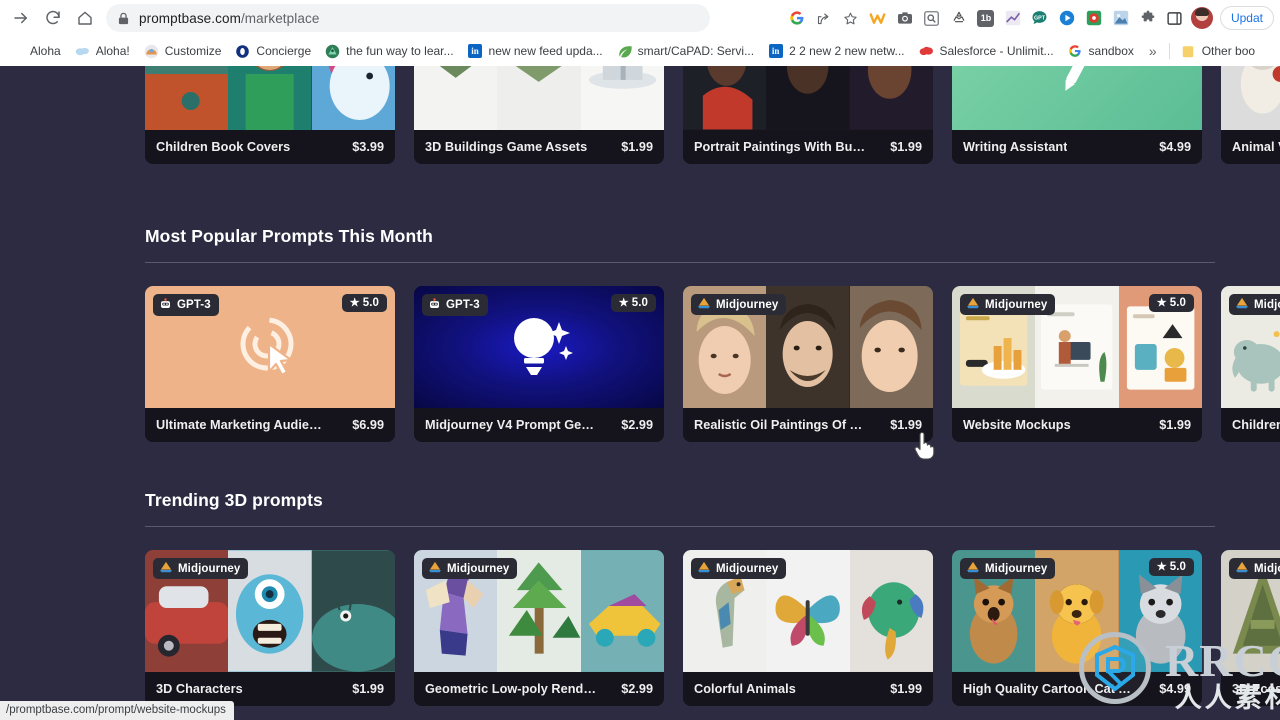  I want to click on section-title: Trending 3D prompts, so click(234, 500).